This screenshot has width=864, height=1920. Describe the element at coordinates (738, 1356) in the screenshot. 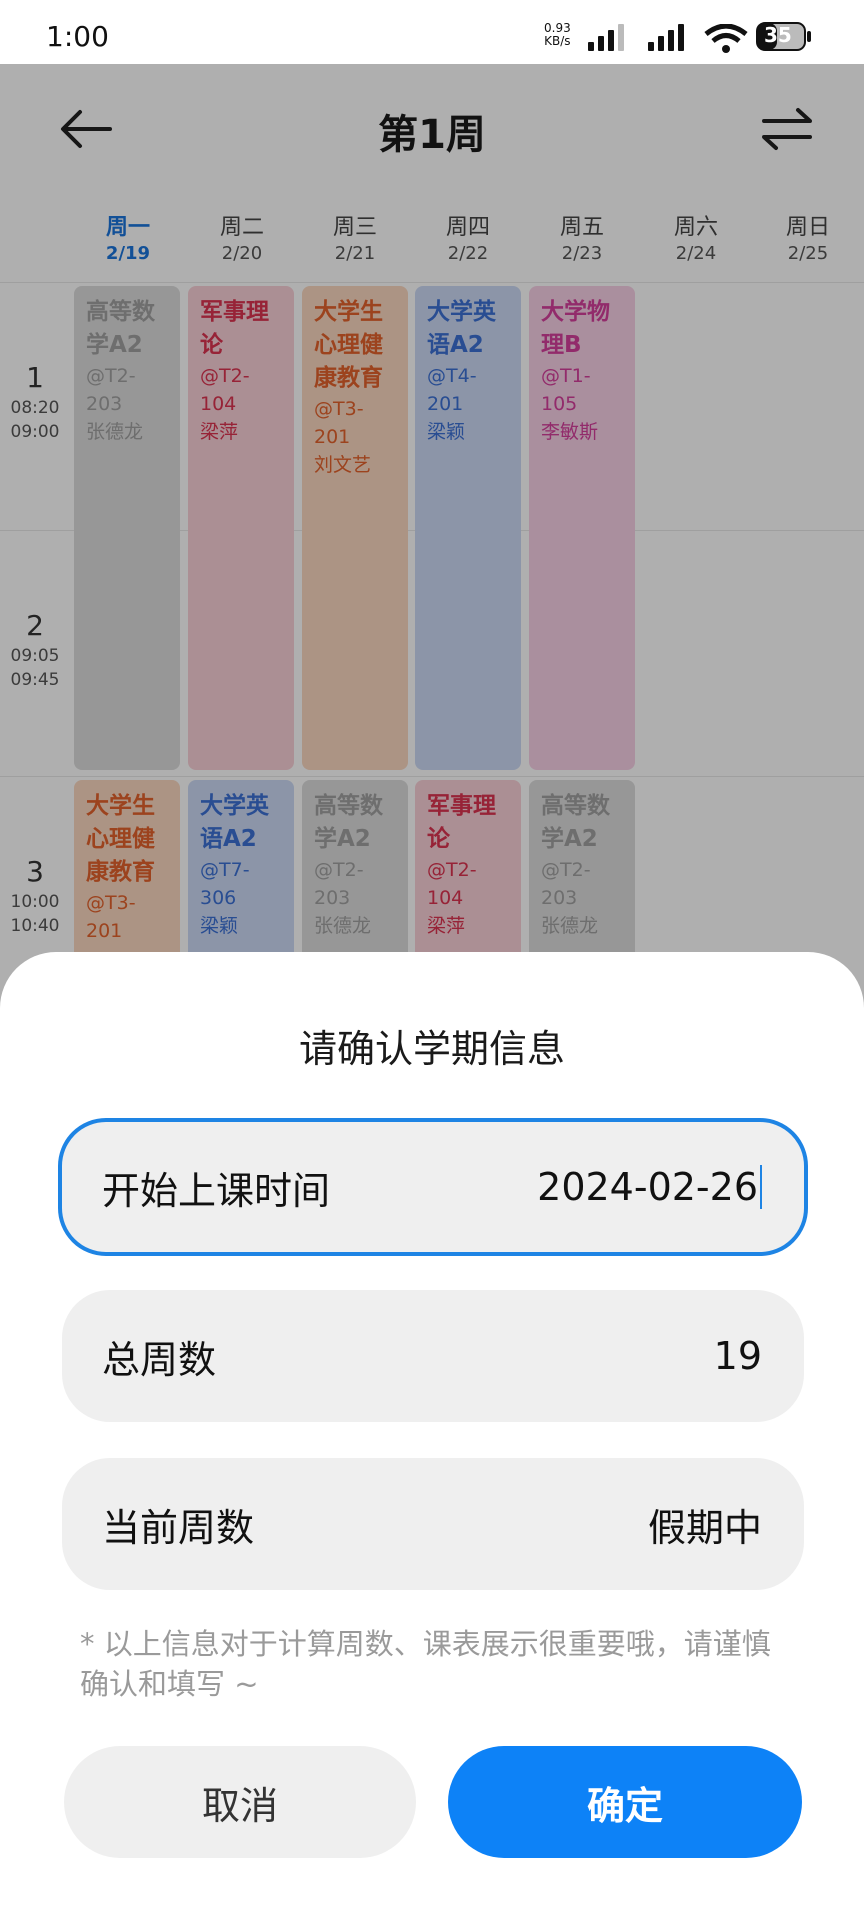

I see `total-weeks-value: 19` at that location.